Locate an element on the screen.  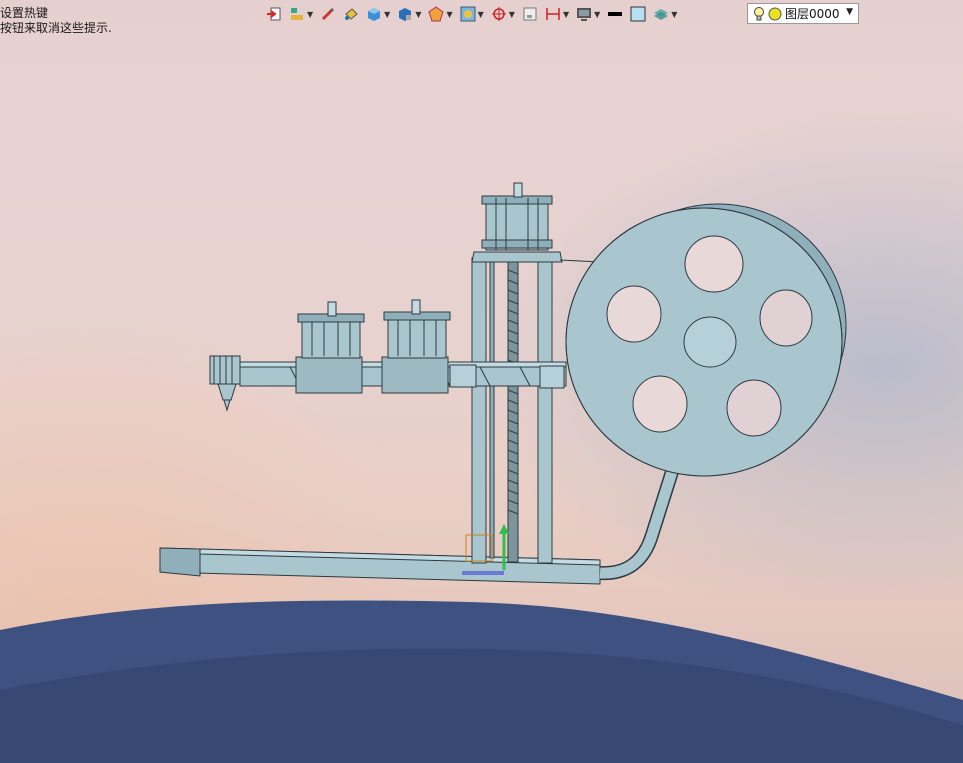
shaded-cube-button: ▼ is located at coordinates (409, 14).